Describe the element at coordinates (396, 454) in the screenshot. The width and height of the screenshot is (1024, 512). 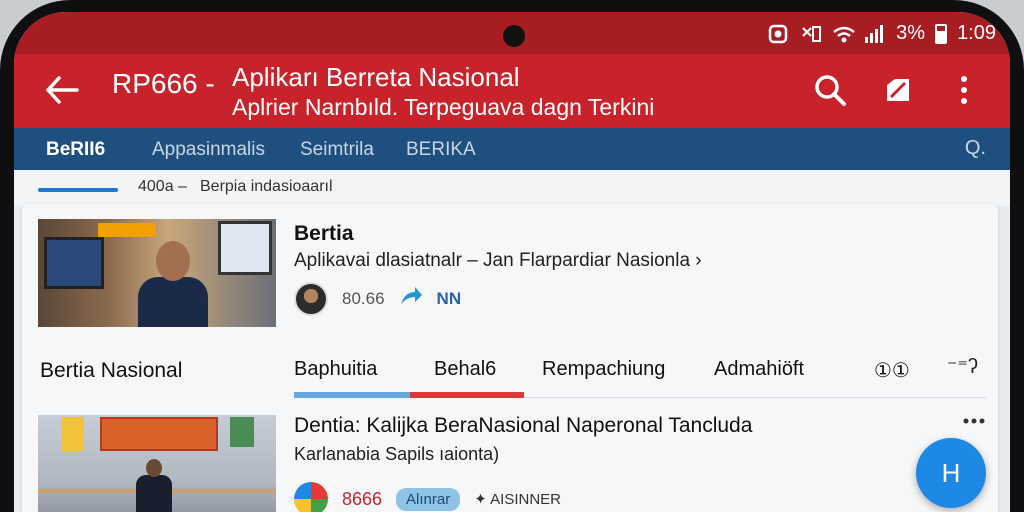
I see `article2-description: Karlanabia Sapils ıaionta)` at that location.